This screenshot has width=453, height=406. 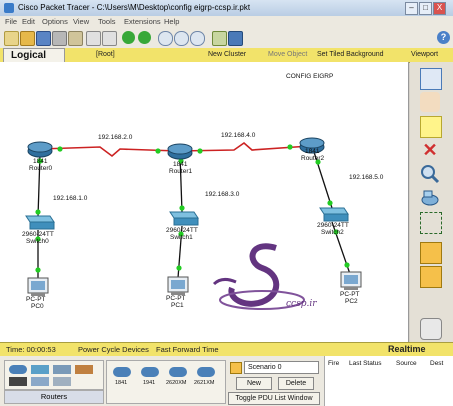 I want to click on simple-pdu-icon, so click(x=431, y=253).